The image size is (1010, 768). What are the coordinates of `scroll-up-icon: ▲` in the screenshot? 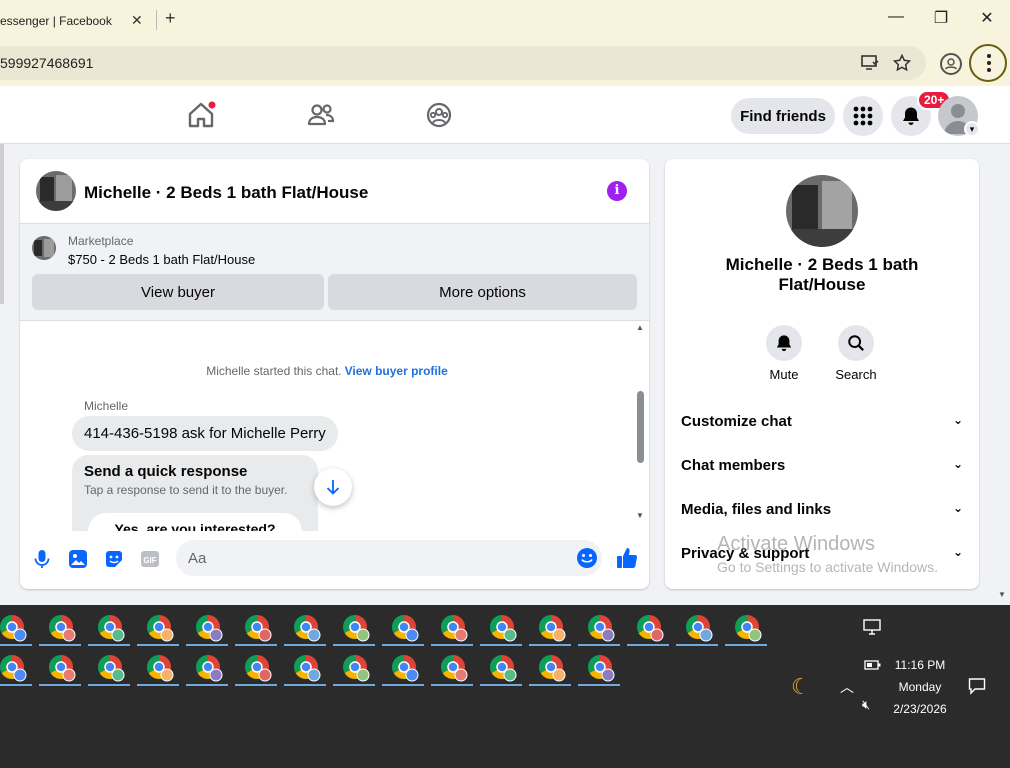 It's located at (640, 327).